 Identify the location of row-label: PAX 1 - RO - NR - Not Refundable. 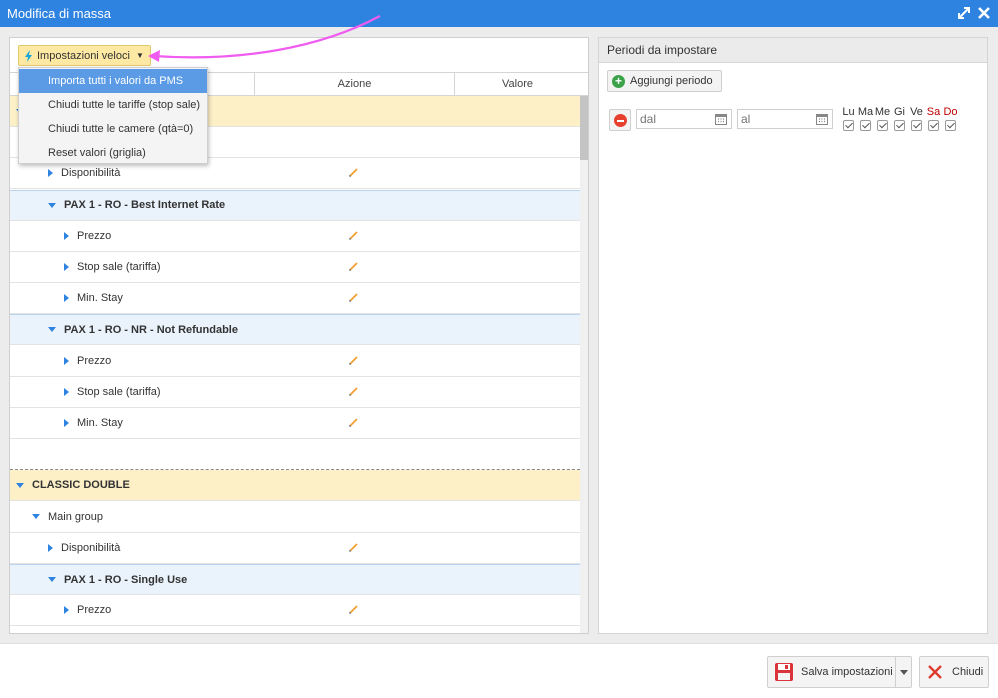
(151, 329).